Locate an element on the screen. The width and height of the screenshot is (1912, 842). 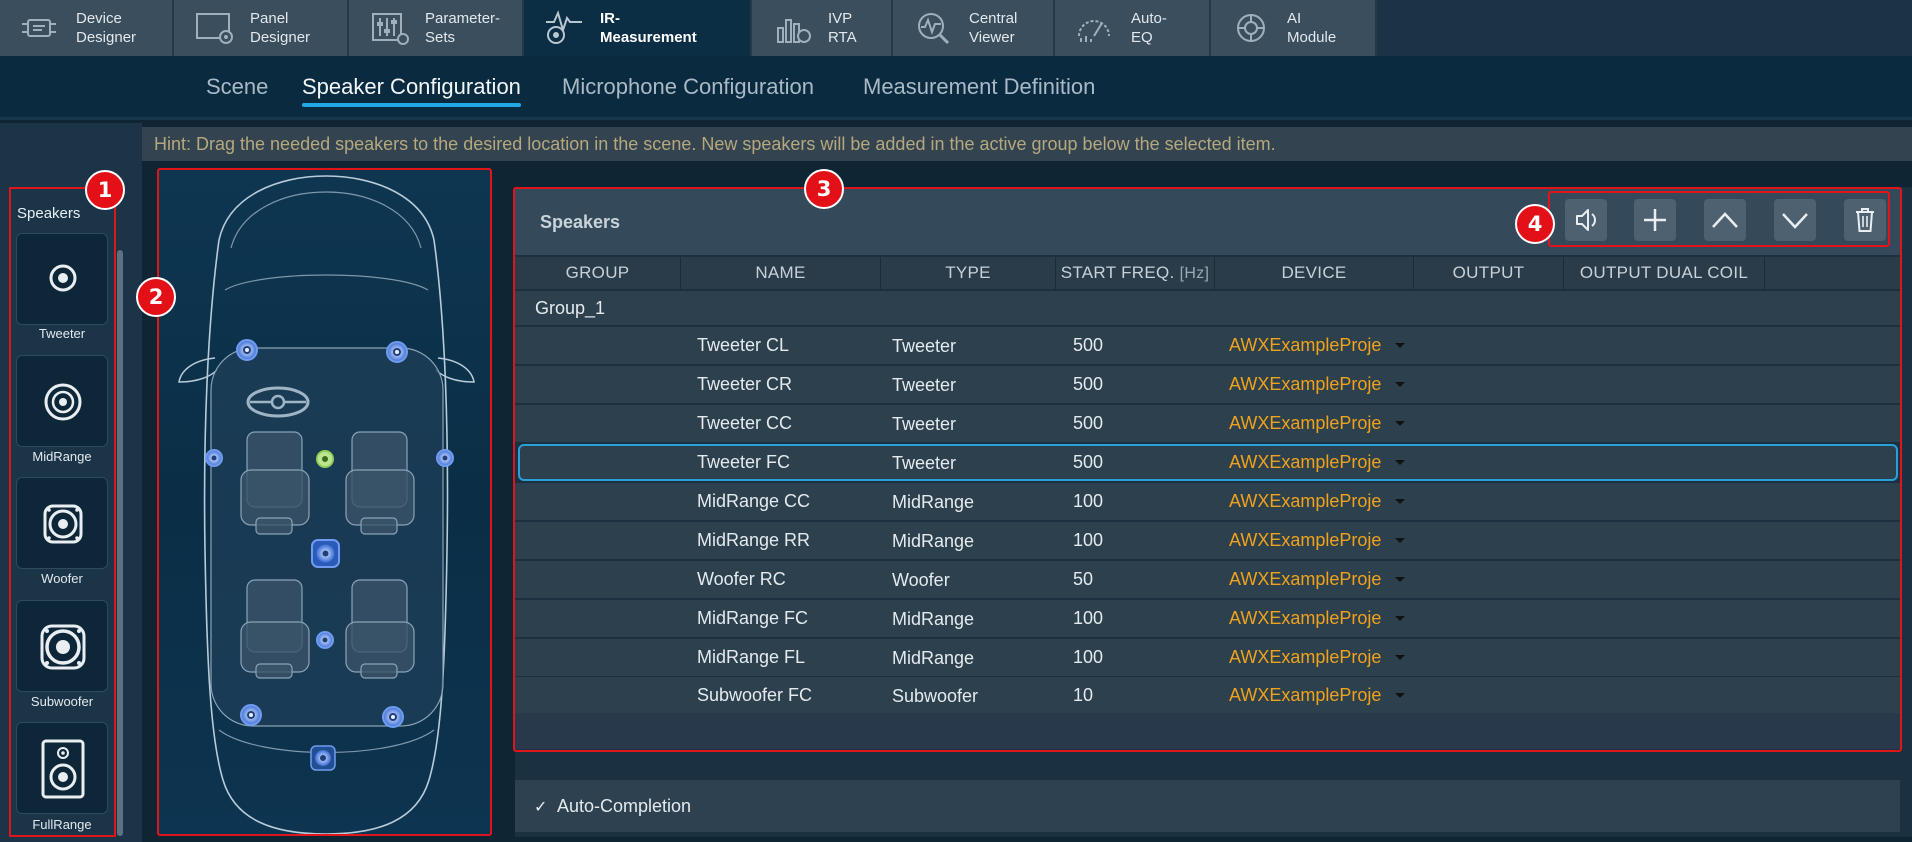
annotation-badge-1: 1 is located at coordinates (105, 190).